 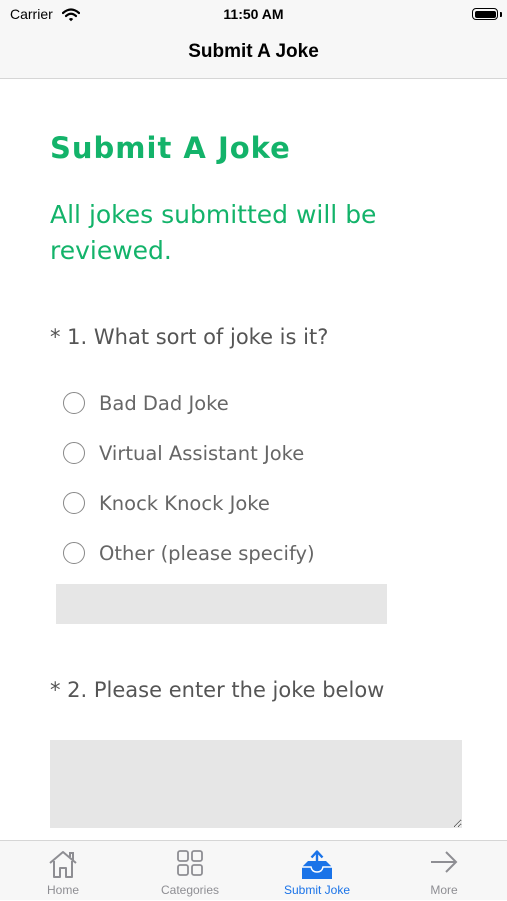 I want to click on radio-option-virtual-assistant-joke: Virtual Assistant Joke, so click(x=183, y=453).